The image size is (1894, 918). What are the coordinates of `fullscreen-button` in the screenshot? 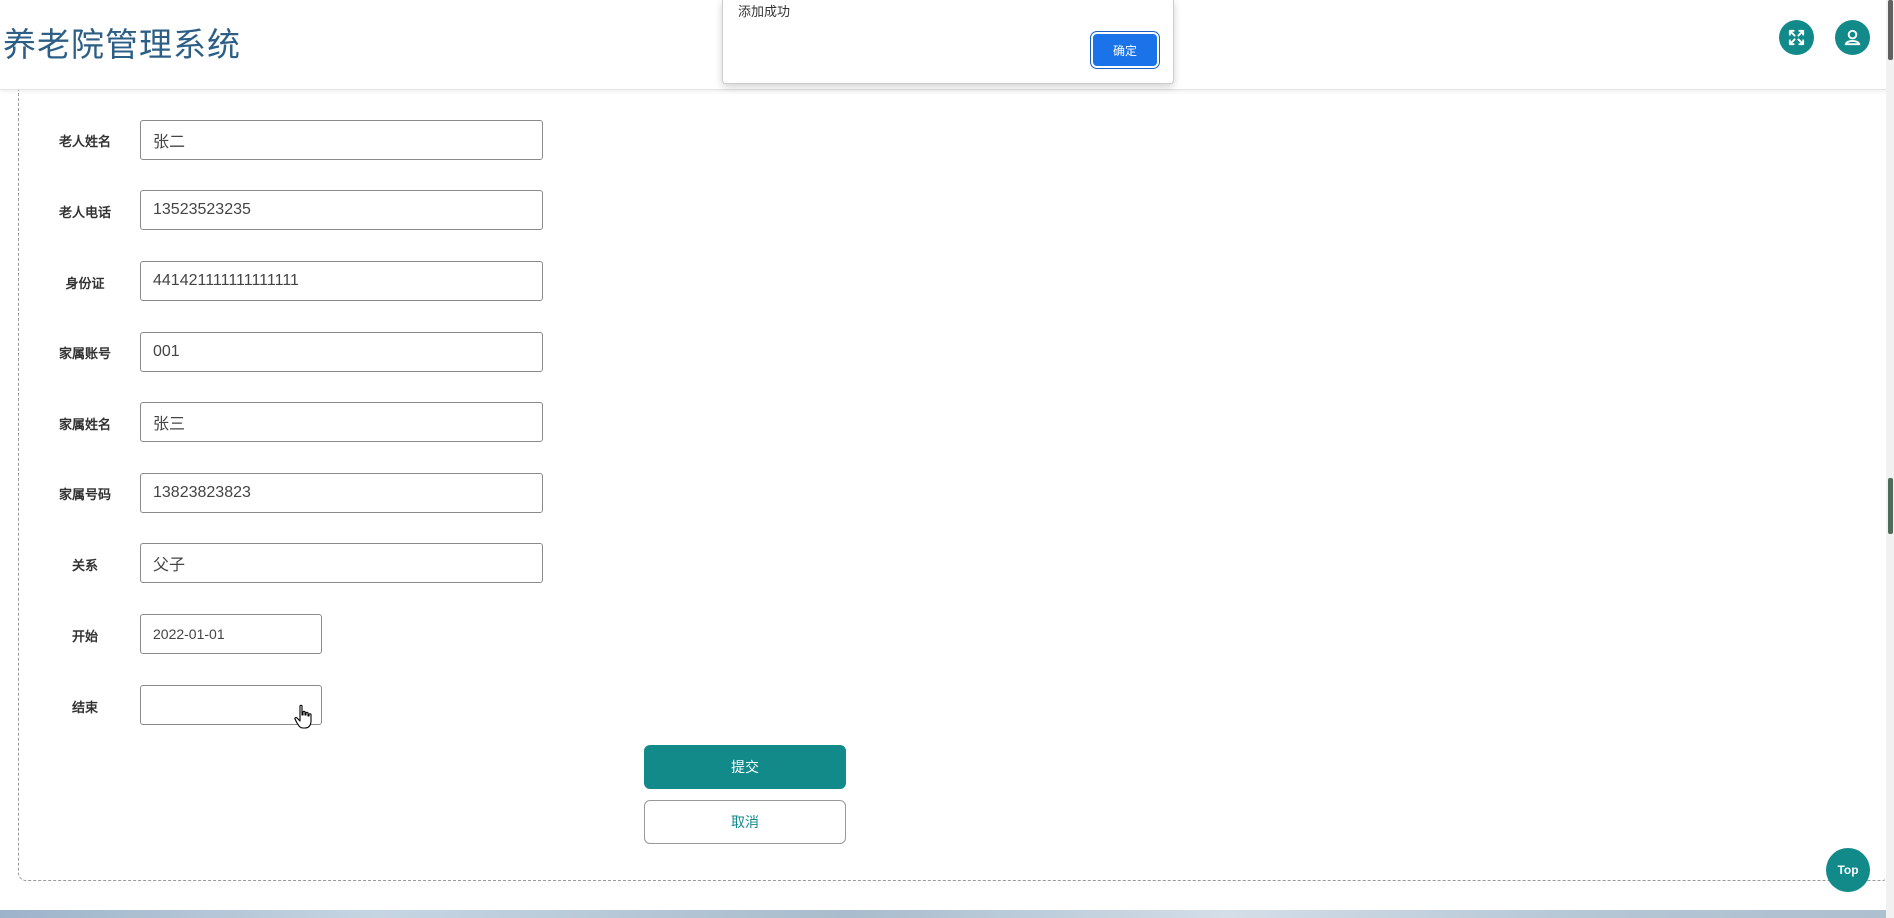 It's located at (1796, 37).